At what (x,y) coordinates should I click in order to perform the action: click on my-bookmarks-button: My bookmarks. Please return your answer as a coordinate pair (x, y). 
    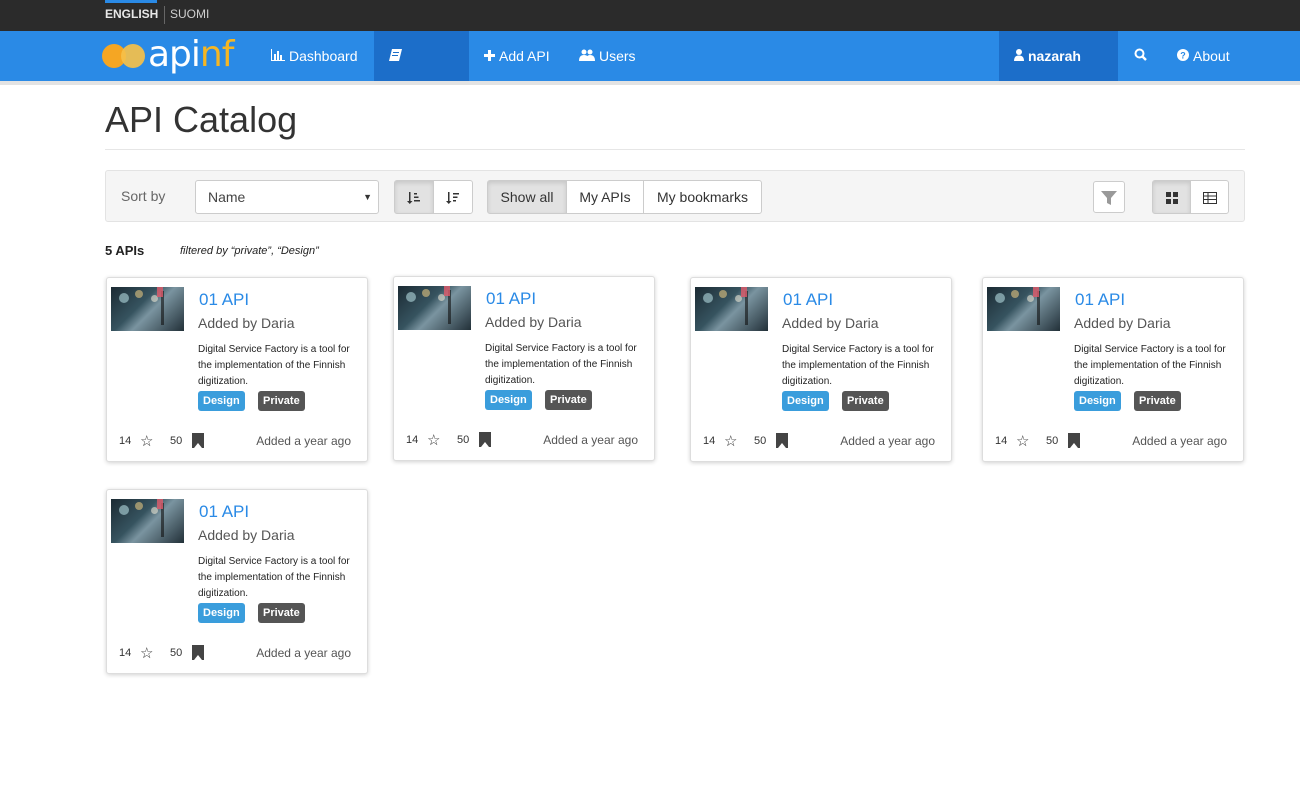
    Looking at the image, I should click on (702, 197).